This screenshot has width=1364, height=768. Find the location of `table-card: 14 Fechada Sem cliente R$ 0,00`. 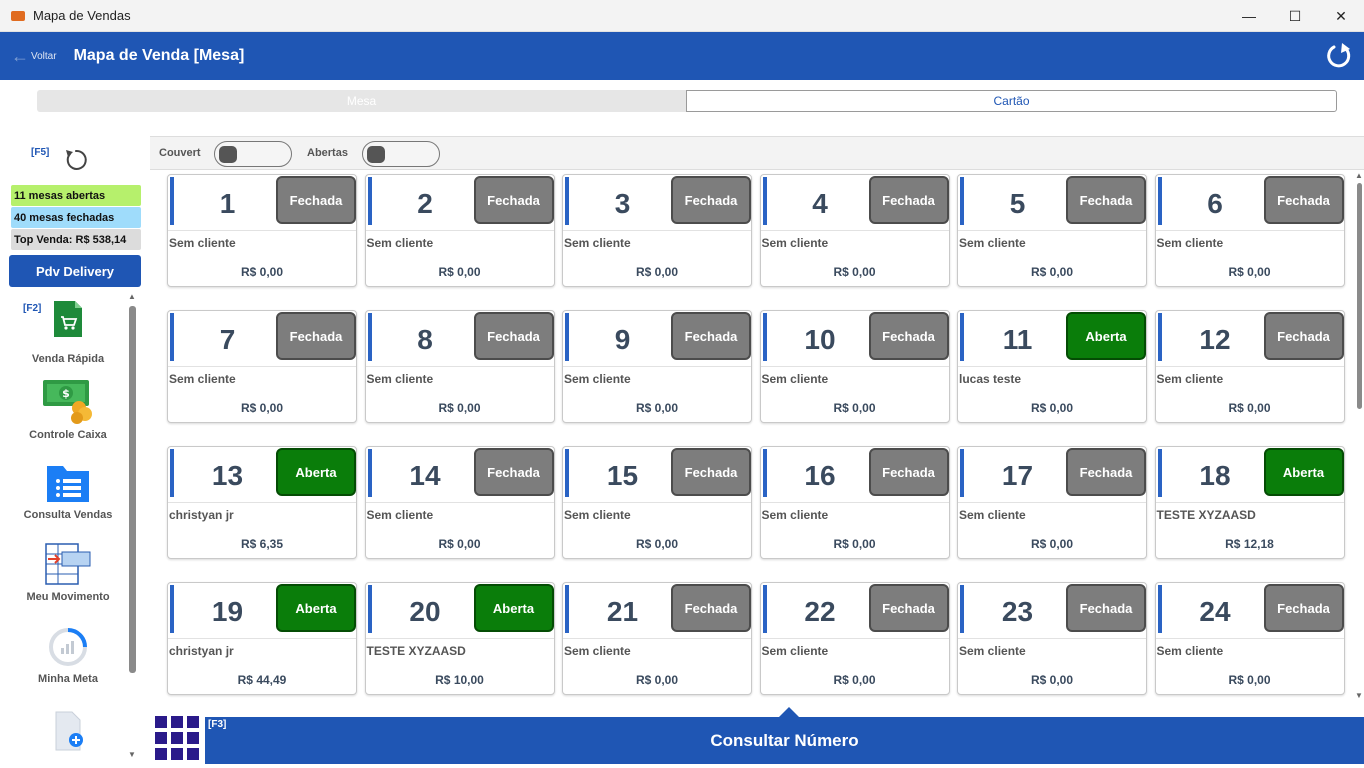

table-card: 14 Fechada Sem cliente R$ 0,00 is located at coordinates (459, 502).